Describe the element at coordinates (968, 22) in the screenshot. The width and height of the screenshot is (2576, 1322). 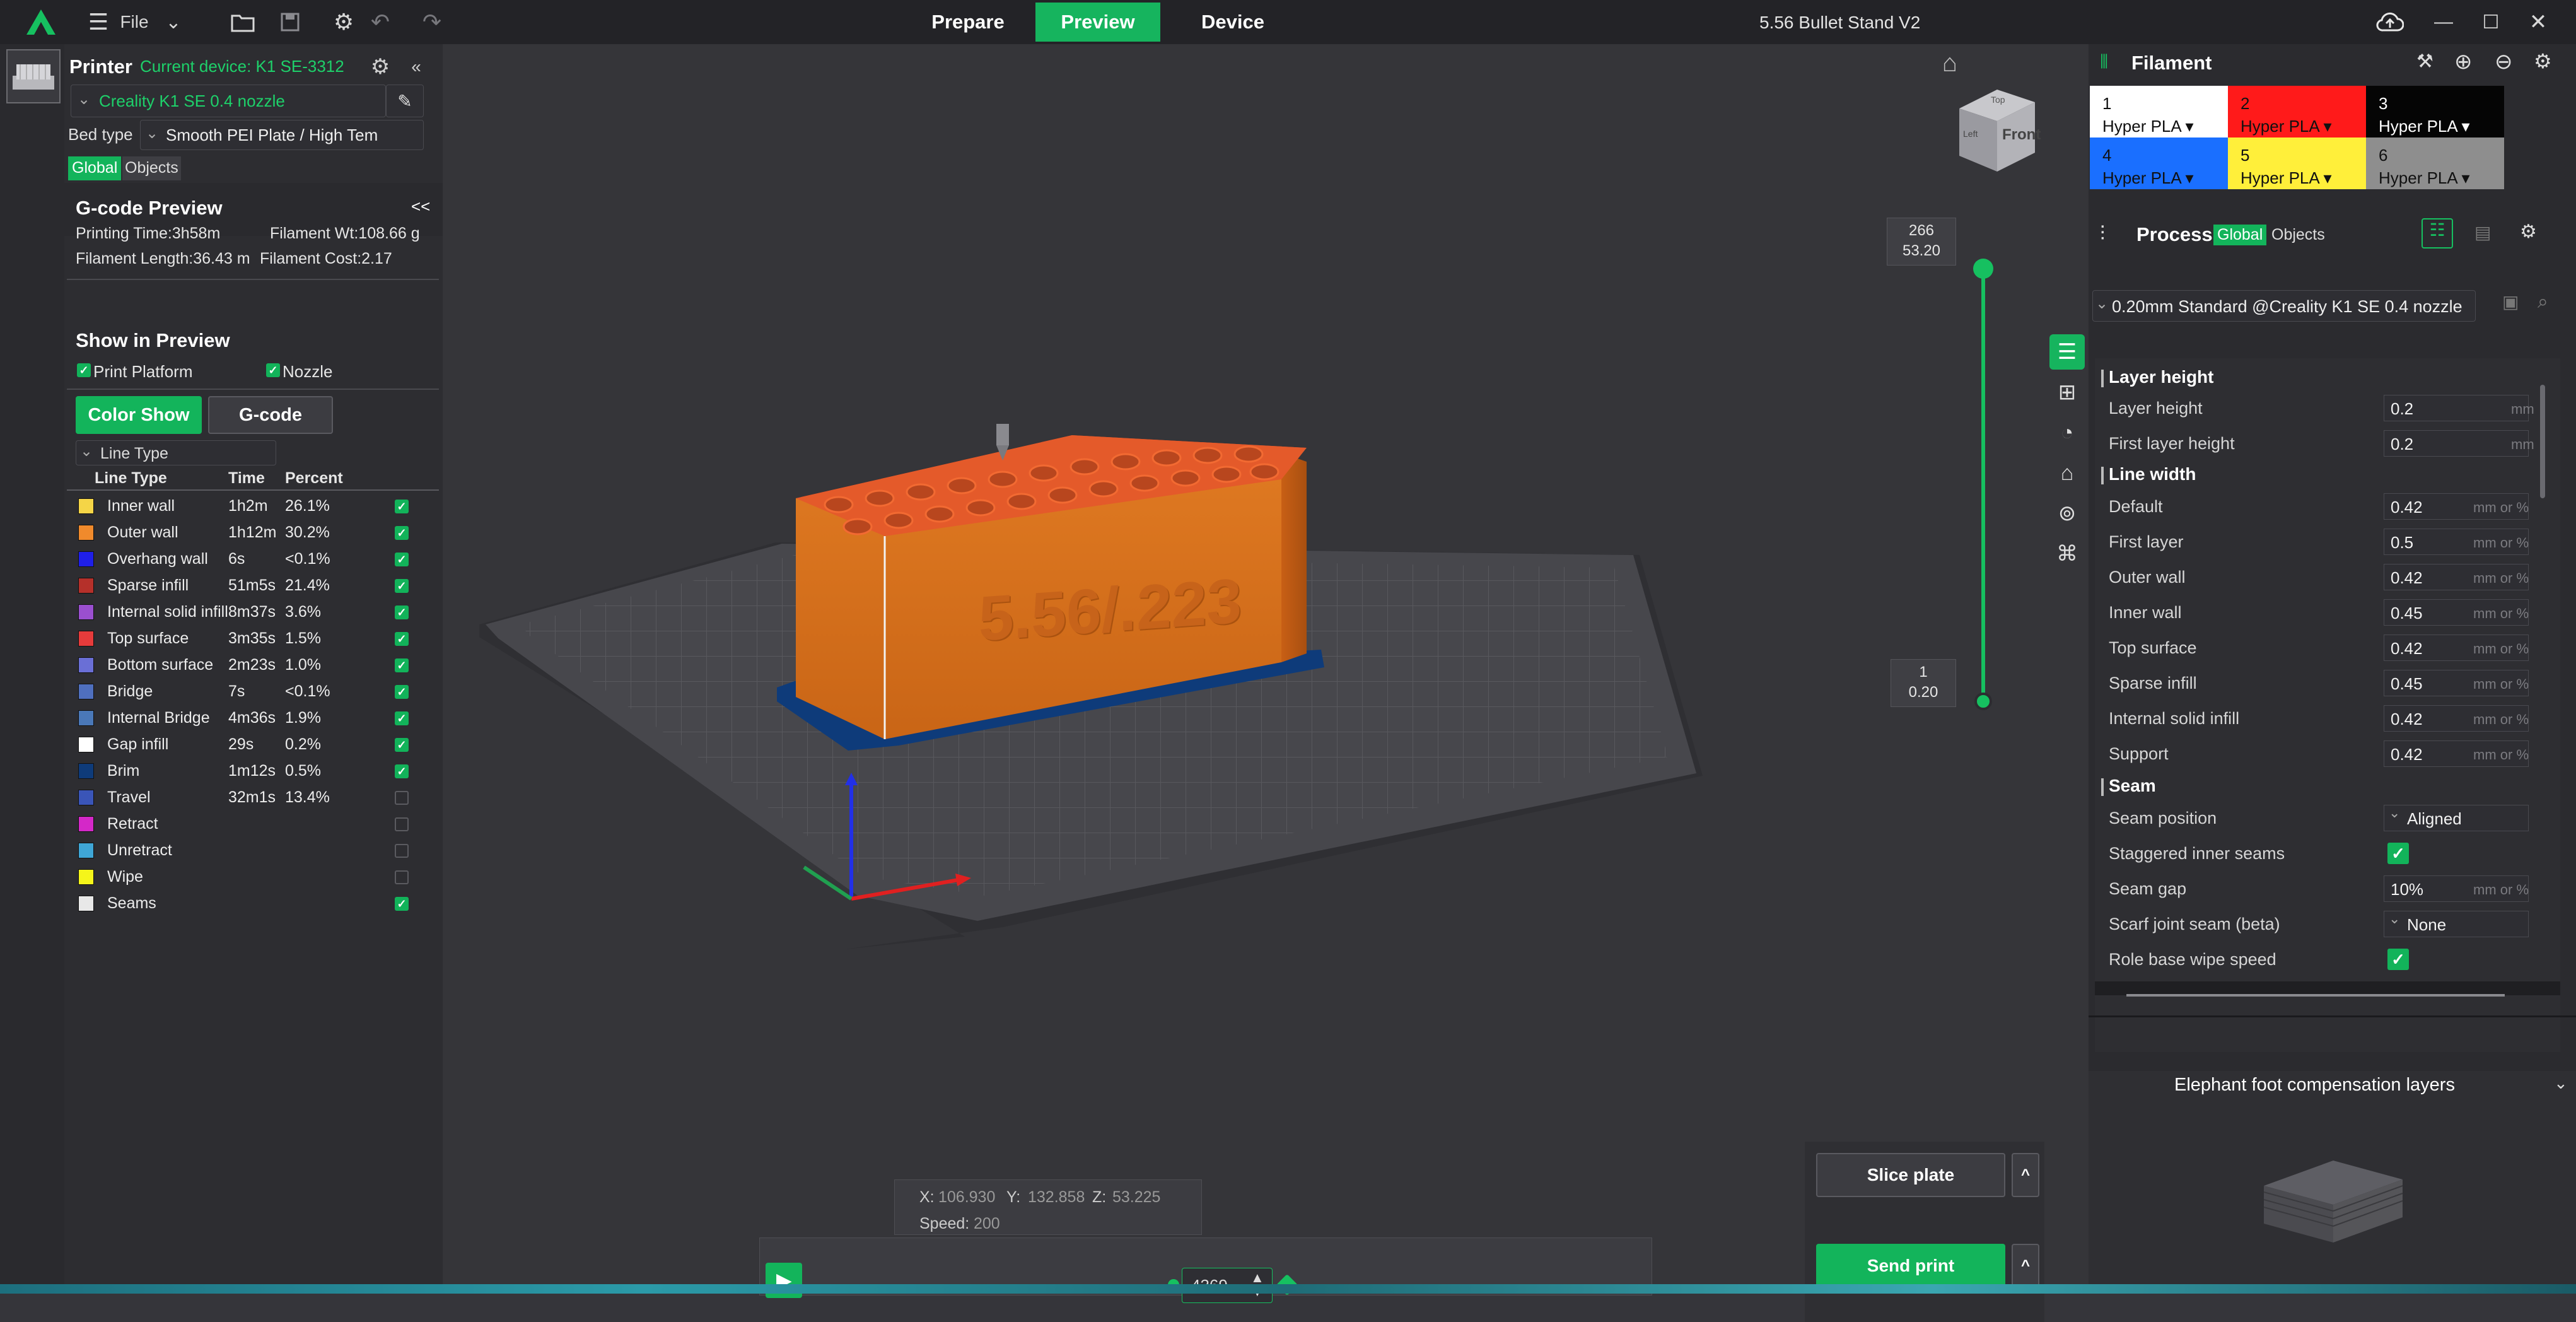
I see `tab-prepare: Prepare` at that location.